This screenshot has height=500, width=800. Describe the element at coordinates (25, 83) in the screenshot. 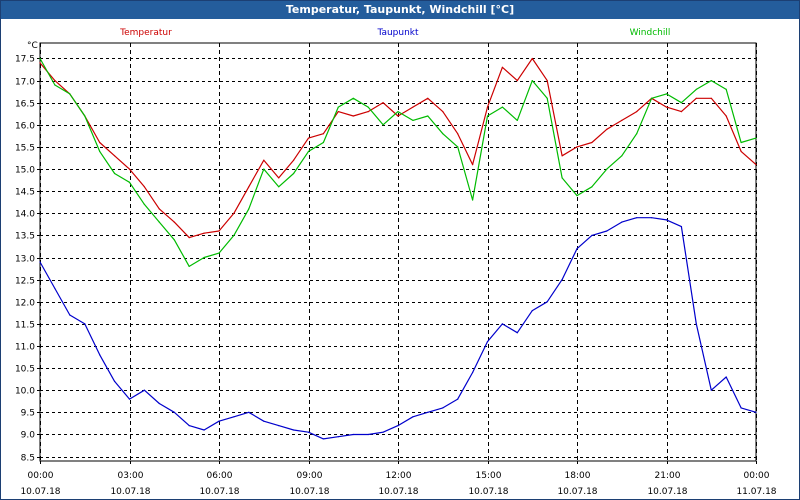

I see `y-tick-label: 17.0` at that location.